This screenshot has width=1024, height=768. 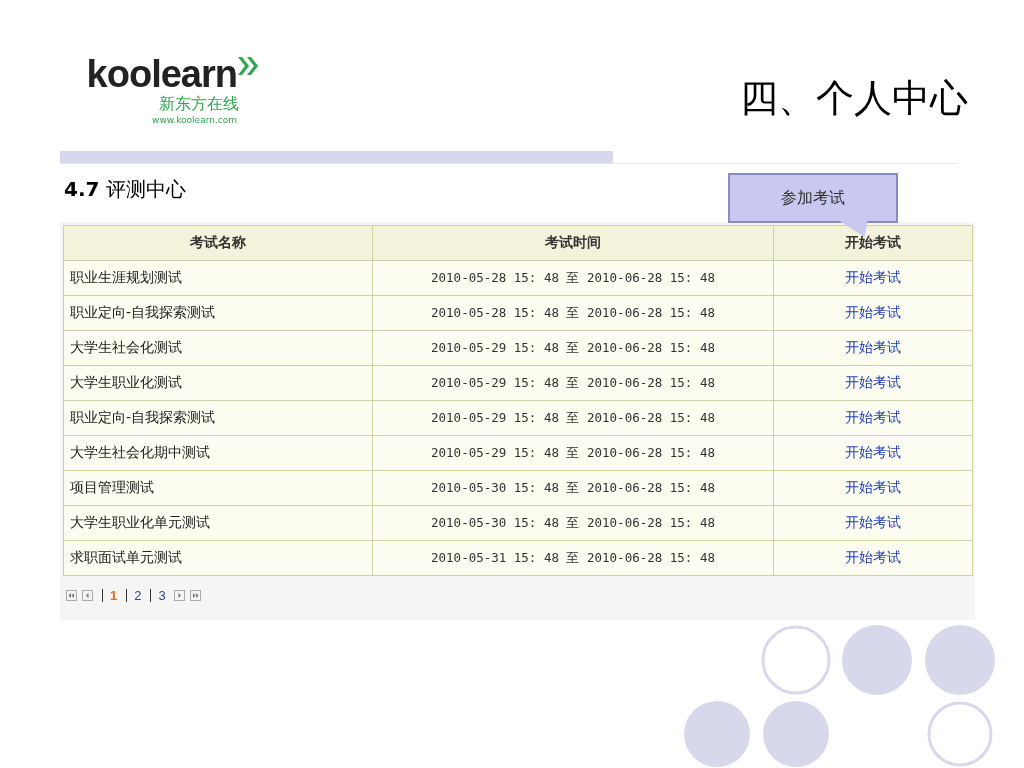 What do you see at coordinates (71, 595) in the screenshot?
I see `first-page-icon` at bounding box center [71, 595].